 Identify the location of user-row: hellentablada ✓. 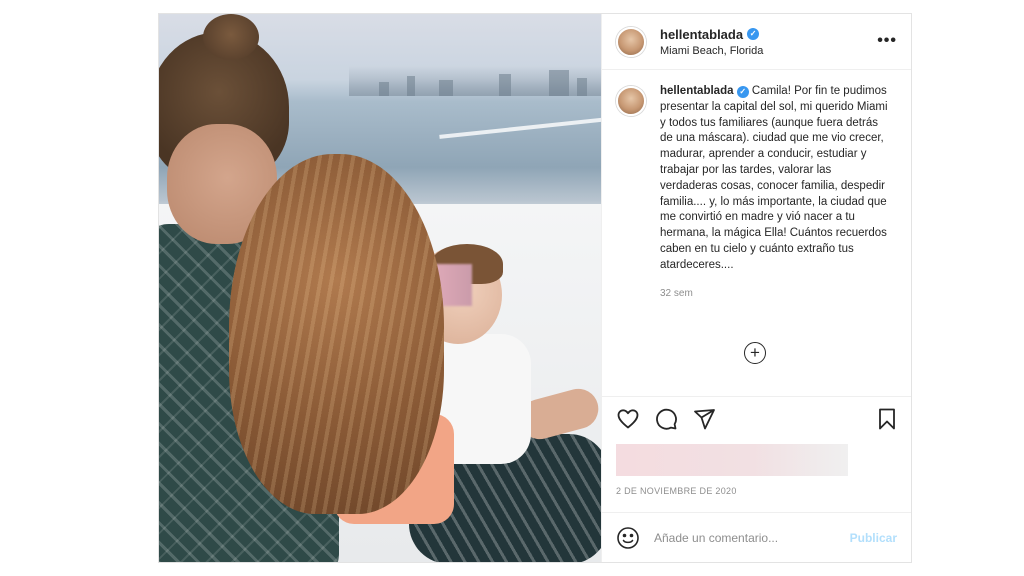
(711, 34).